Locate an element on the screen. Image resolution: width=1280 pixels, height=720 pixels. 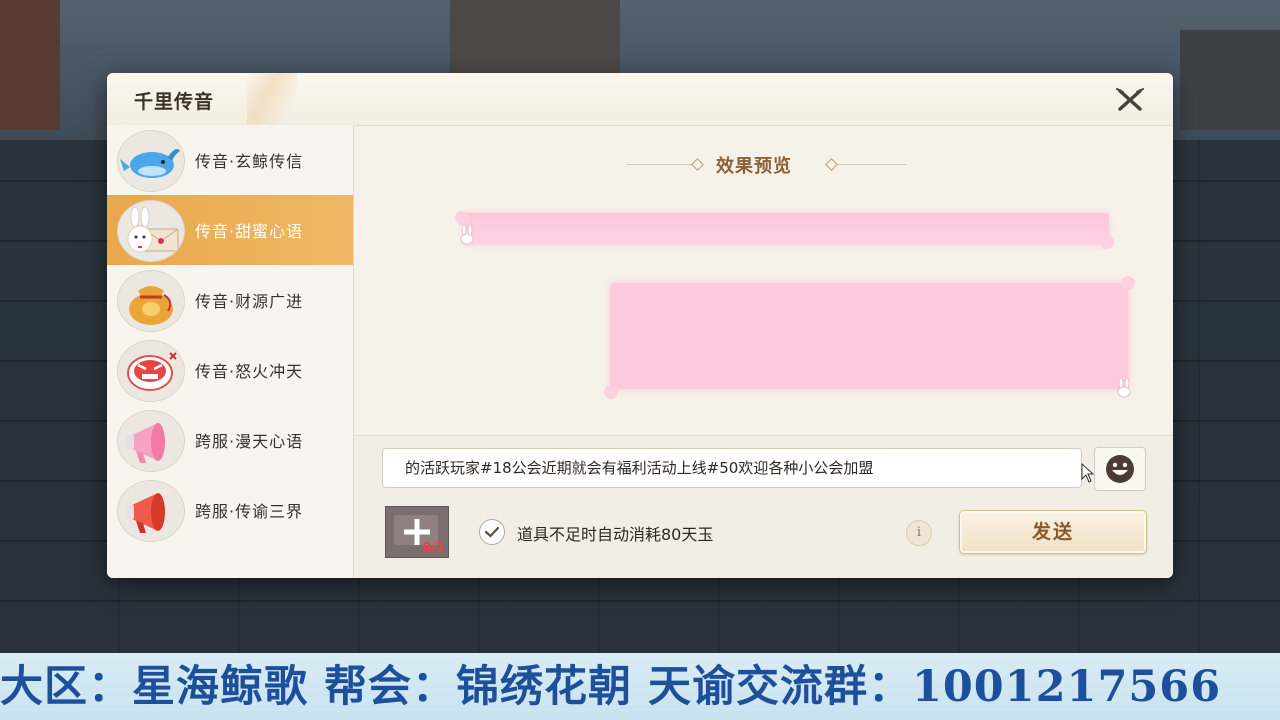
auto-consume-checkbox is located at coordinates (492, 532).